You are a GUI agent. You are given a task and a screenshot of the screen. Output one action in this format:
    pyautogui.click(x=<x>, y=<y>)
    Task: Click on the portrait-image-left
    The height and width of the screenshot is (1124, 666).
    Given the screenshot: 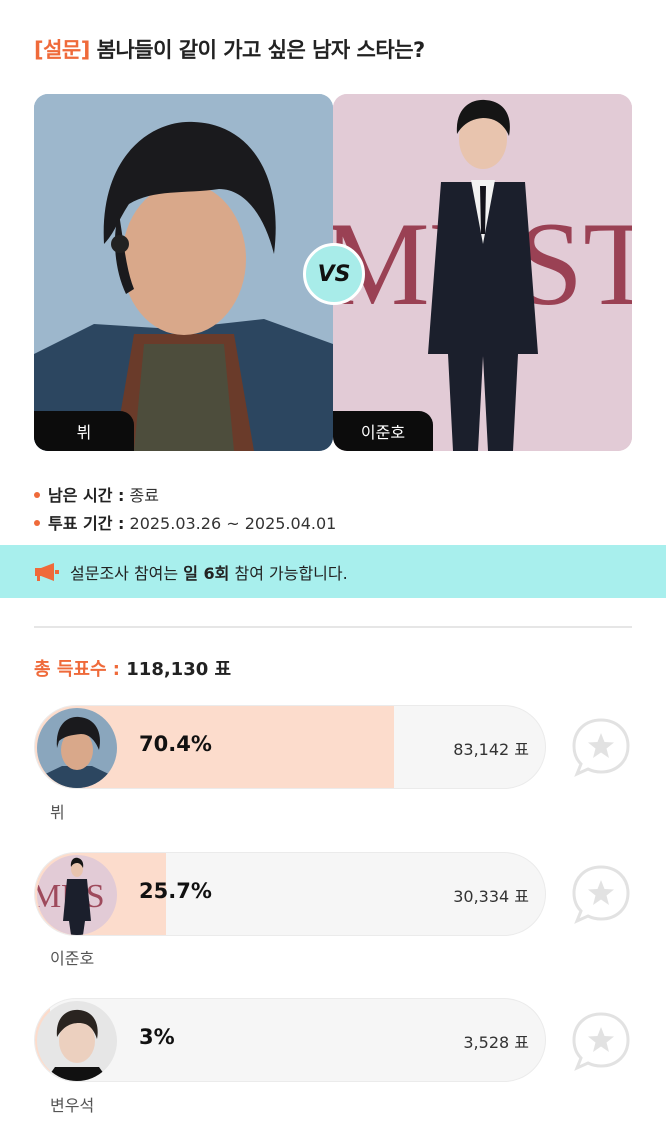 What is the action you would take?
    pyautogui.click(x=183, y=272)
    